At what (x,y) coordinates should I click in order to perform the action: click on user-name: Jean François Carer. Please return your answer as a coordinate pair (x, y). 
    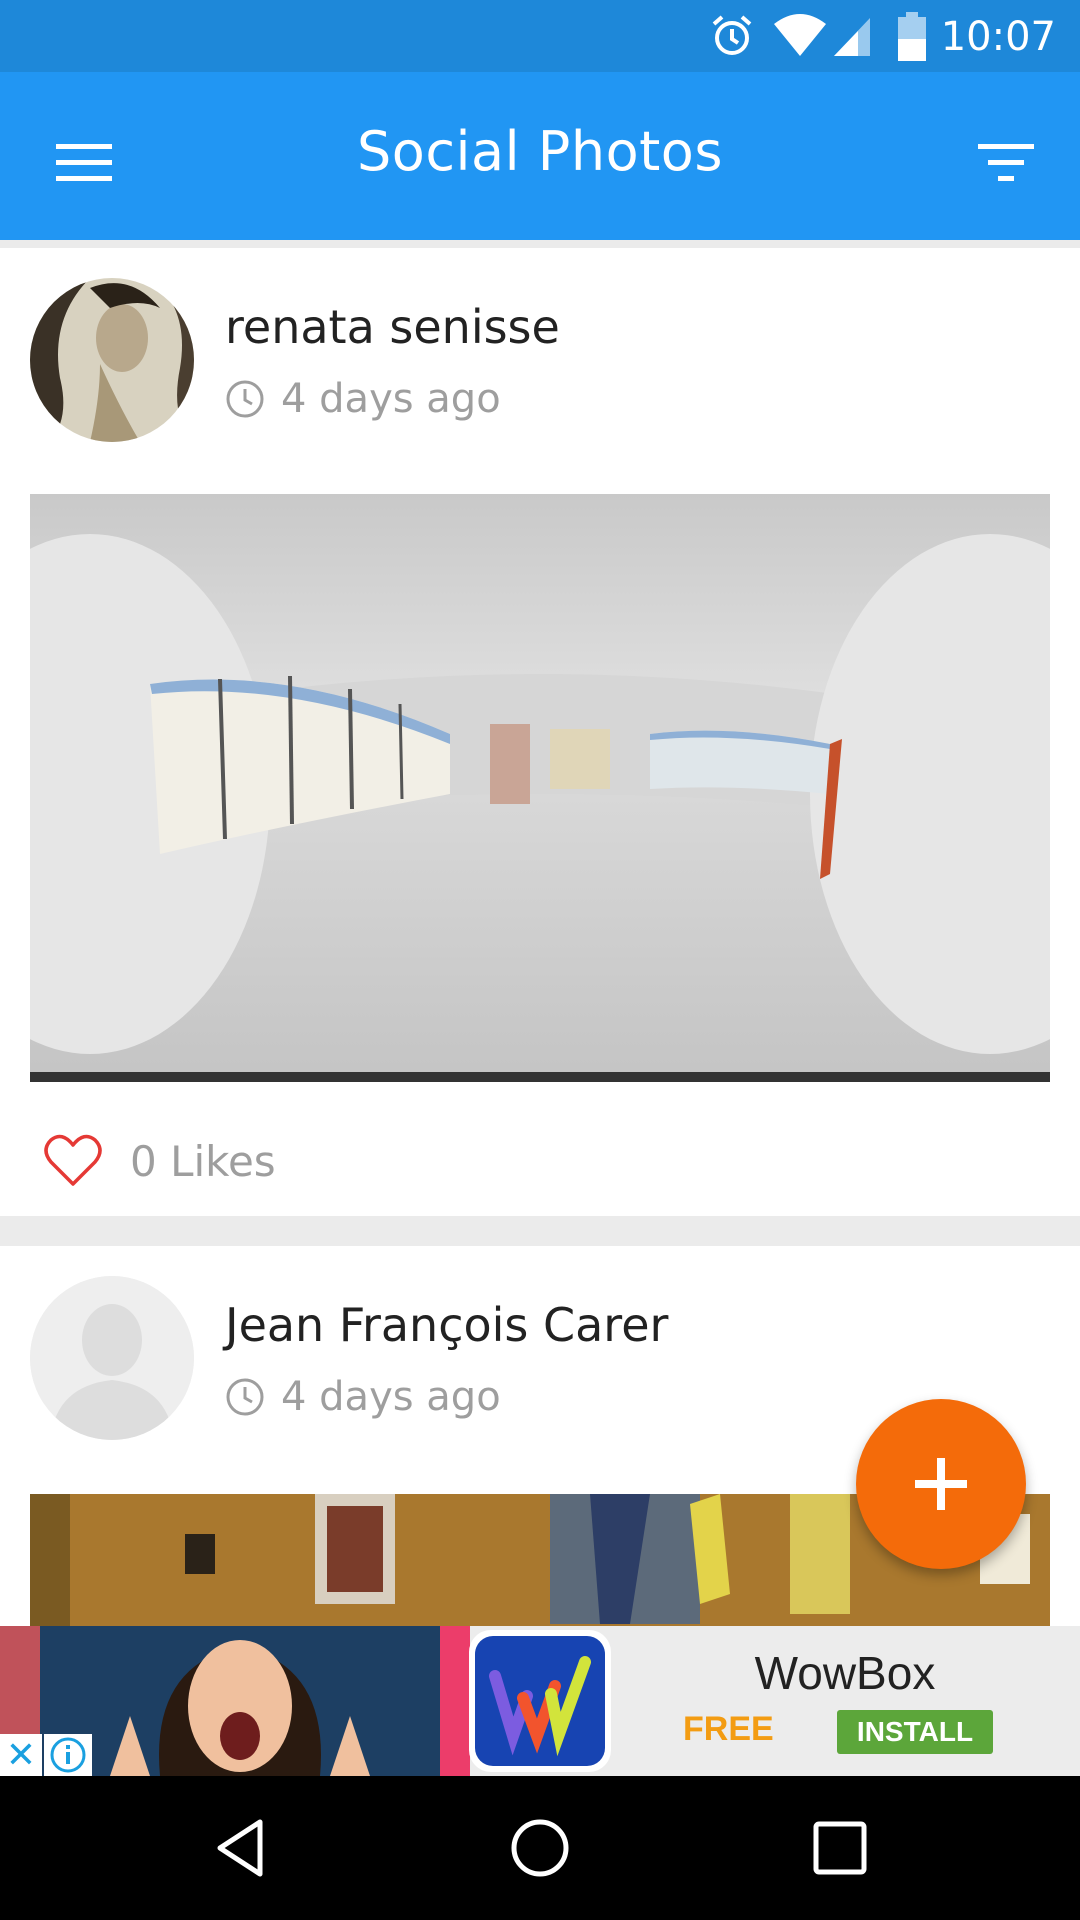
    Looking at the image, I should click on (446, 1325).